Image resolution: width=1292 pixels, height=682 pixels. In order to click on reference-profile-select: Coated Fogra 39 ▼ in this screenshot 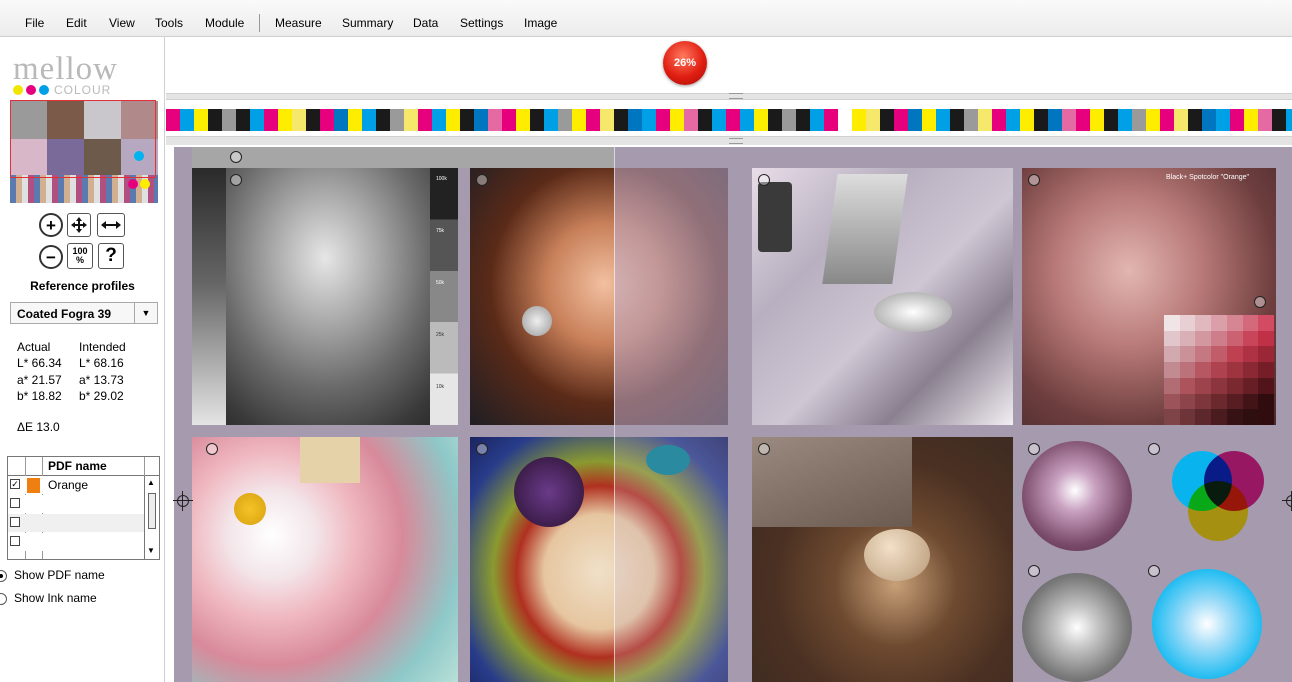, I will do `click(84, 313)`.